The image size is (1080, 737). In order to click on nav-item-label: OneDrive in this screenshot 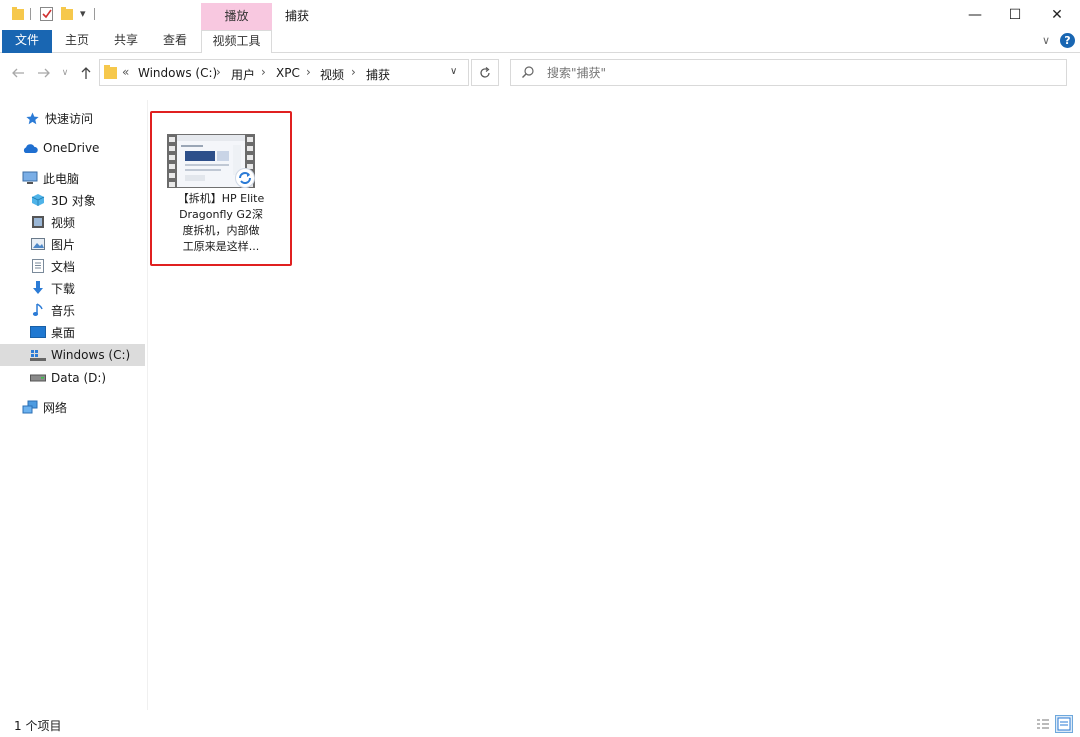, I will do `click(71, 148)`.